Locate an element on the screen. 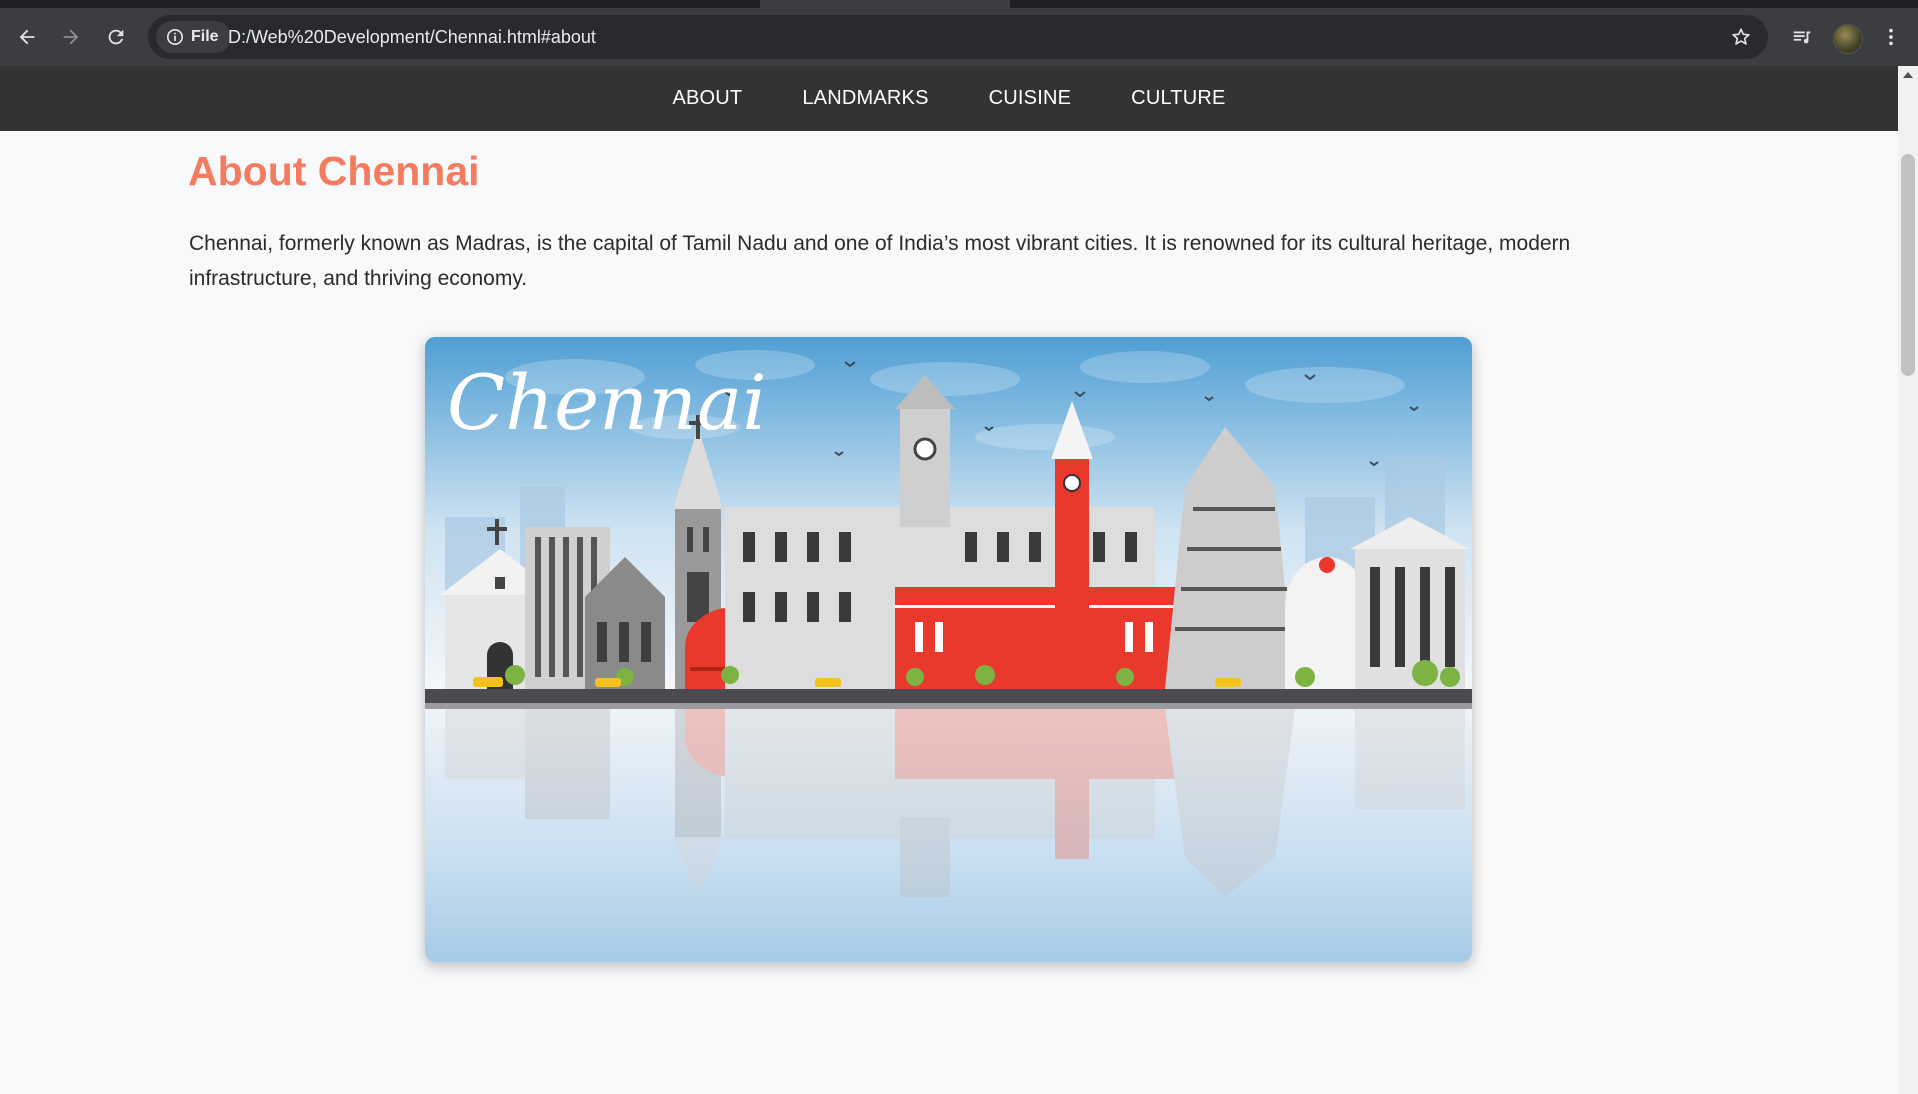 This screenshot has height=1094, width=1918. nav-cuisine: CUISINE is located at coordinates (1030, 98).